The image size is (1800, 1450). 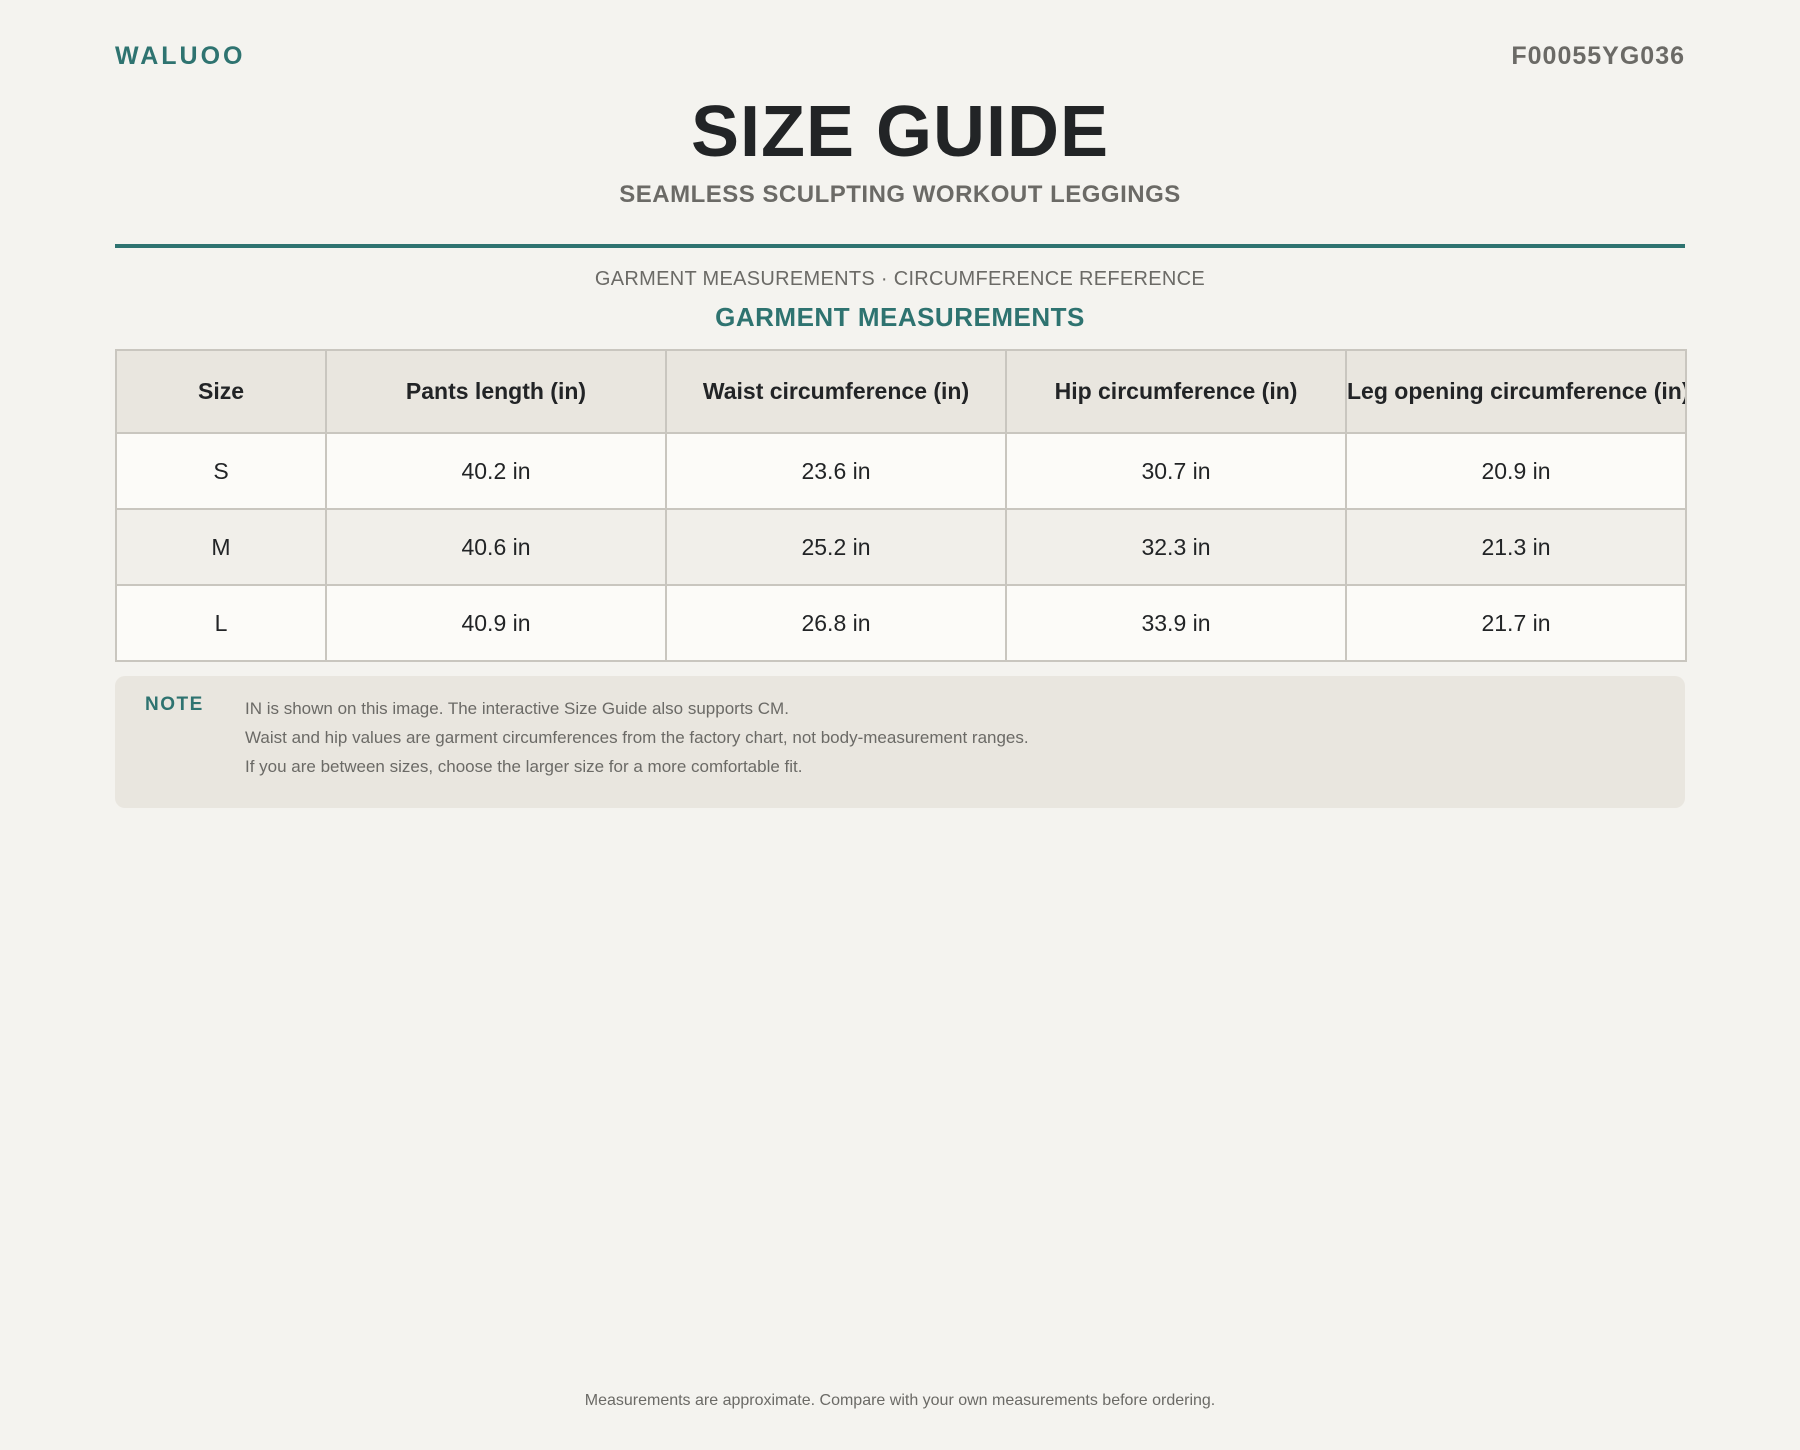 I want to click on section-heading: GARMENT MEASUREMENTS, so click(x=900, y=317).